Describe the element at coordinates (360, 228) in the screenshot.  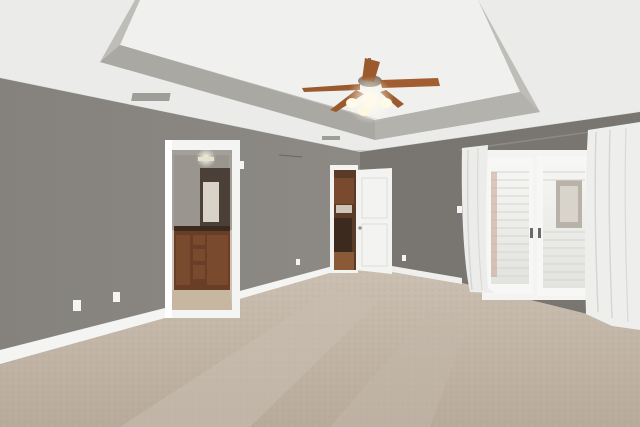
I see `door-knob-icon` at that location.